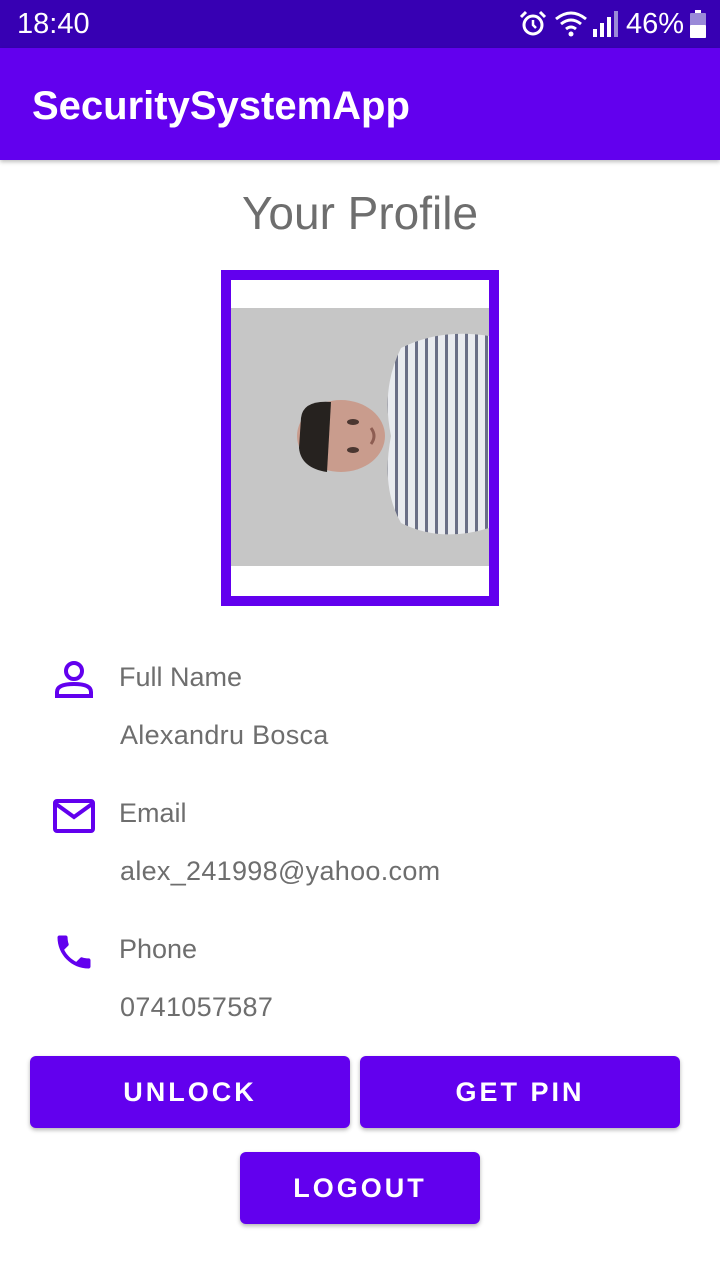 This screenshot has height=1280, width=720. Describe the element at coordinates (533, 24) in the screenshot. I see `alarm-icon` at that location.